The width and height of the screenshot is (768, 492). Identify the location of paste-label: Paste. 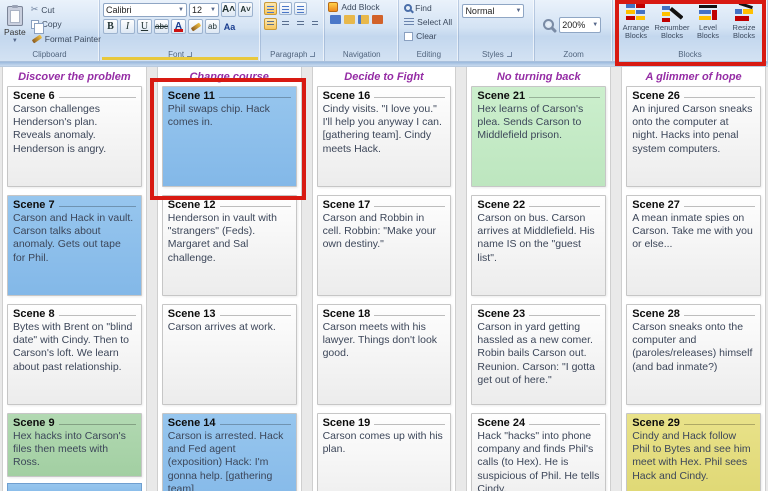
(15, 31).